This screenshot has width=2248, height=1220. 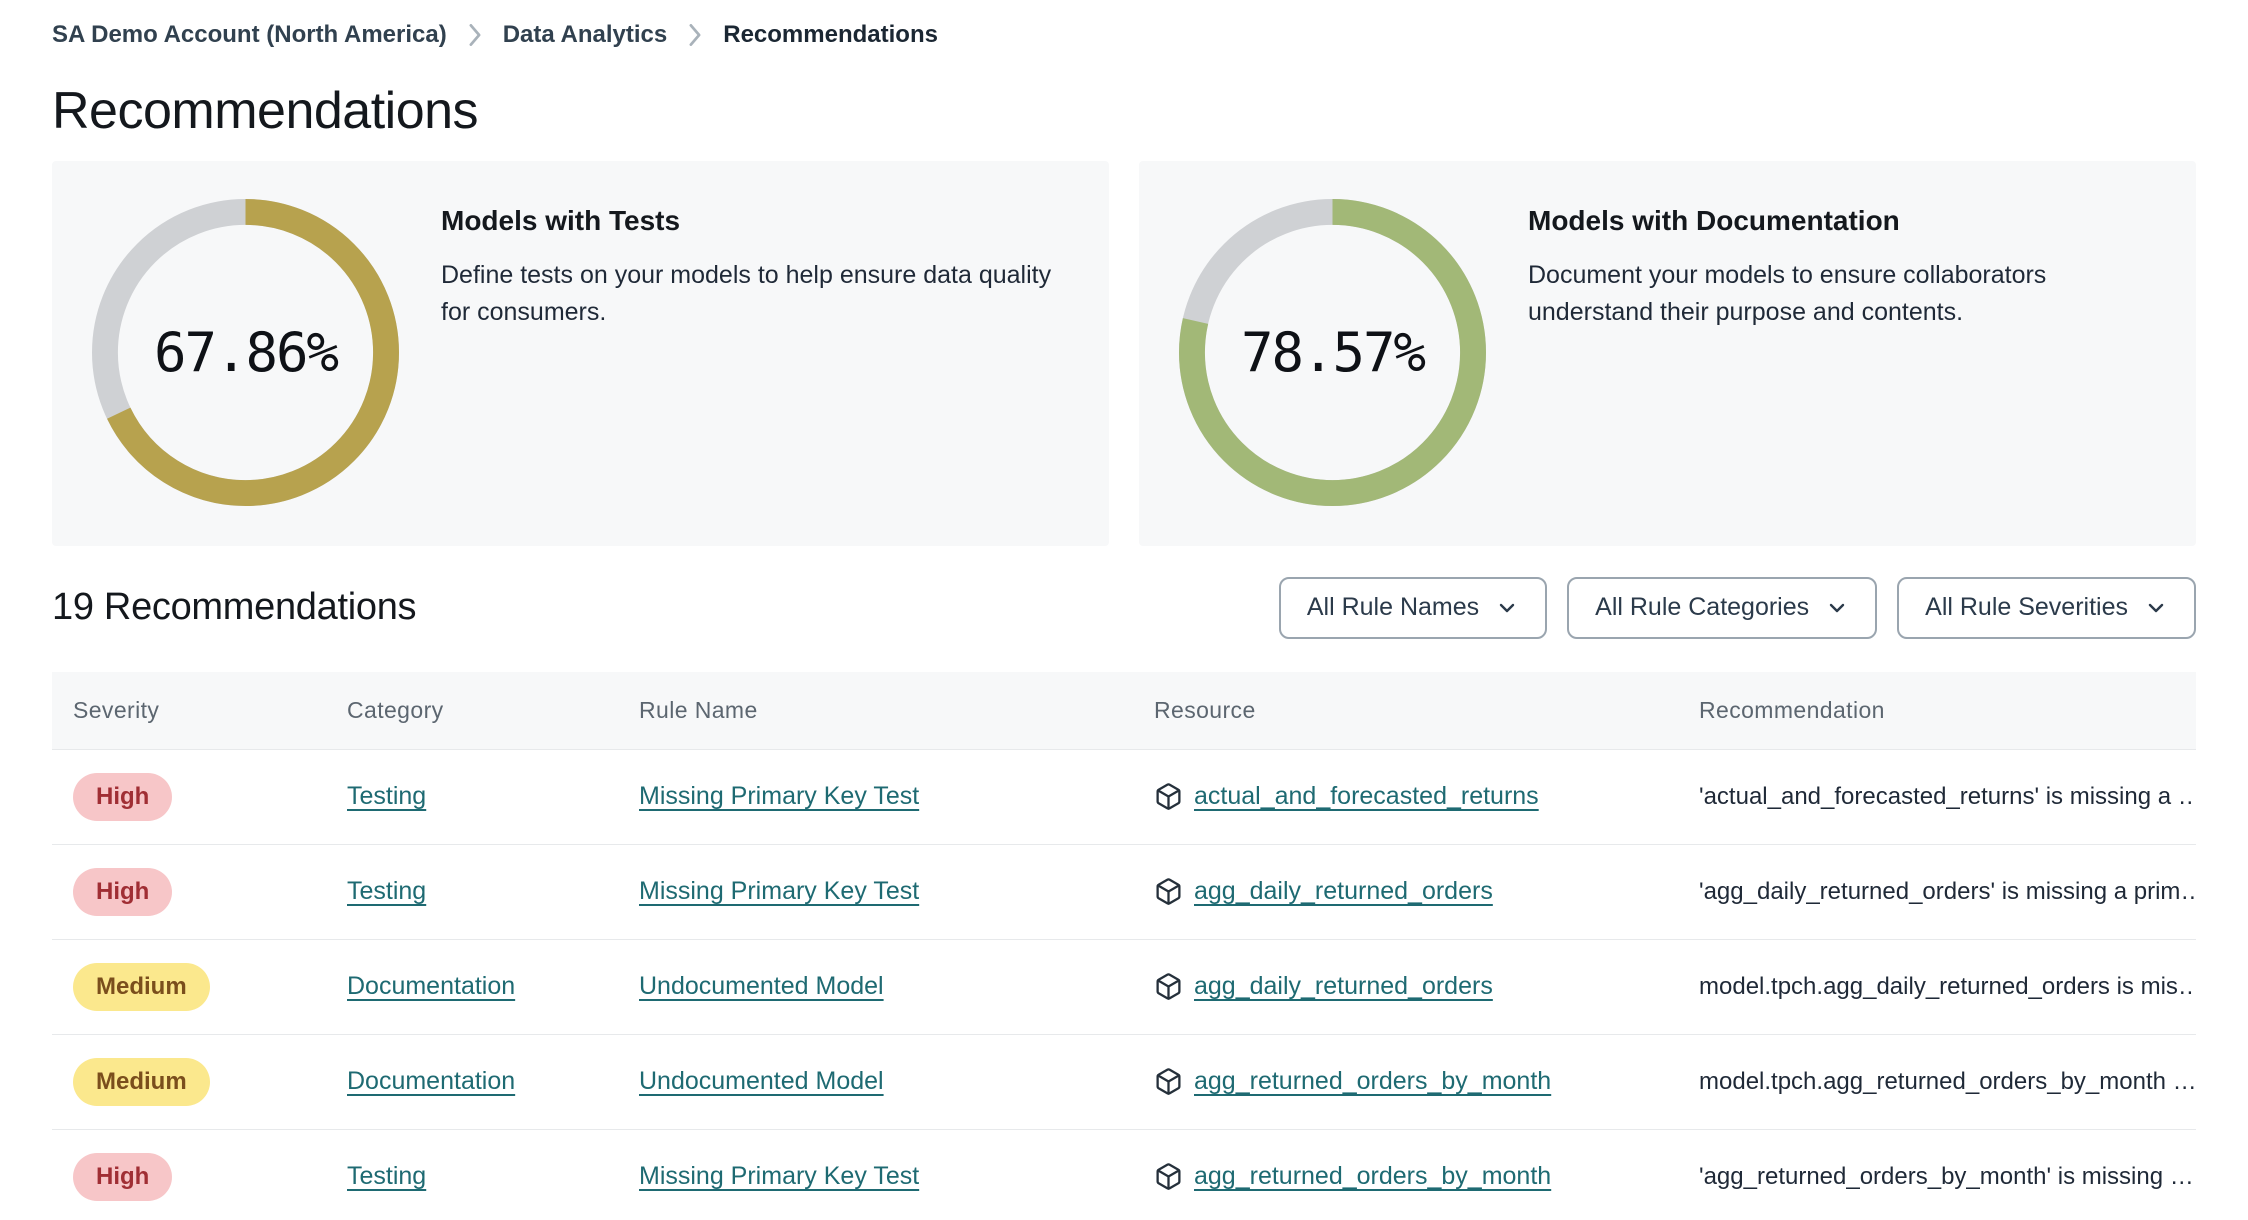 I want to click on card-title: Models with Tests, so click(x=561, y=220).